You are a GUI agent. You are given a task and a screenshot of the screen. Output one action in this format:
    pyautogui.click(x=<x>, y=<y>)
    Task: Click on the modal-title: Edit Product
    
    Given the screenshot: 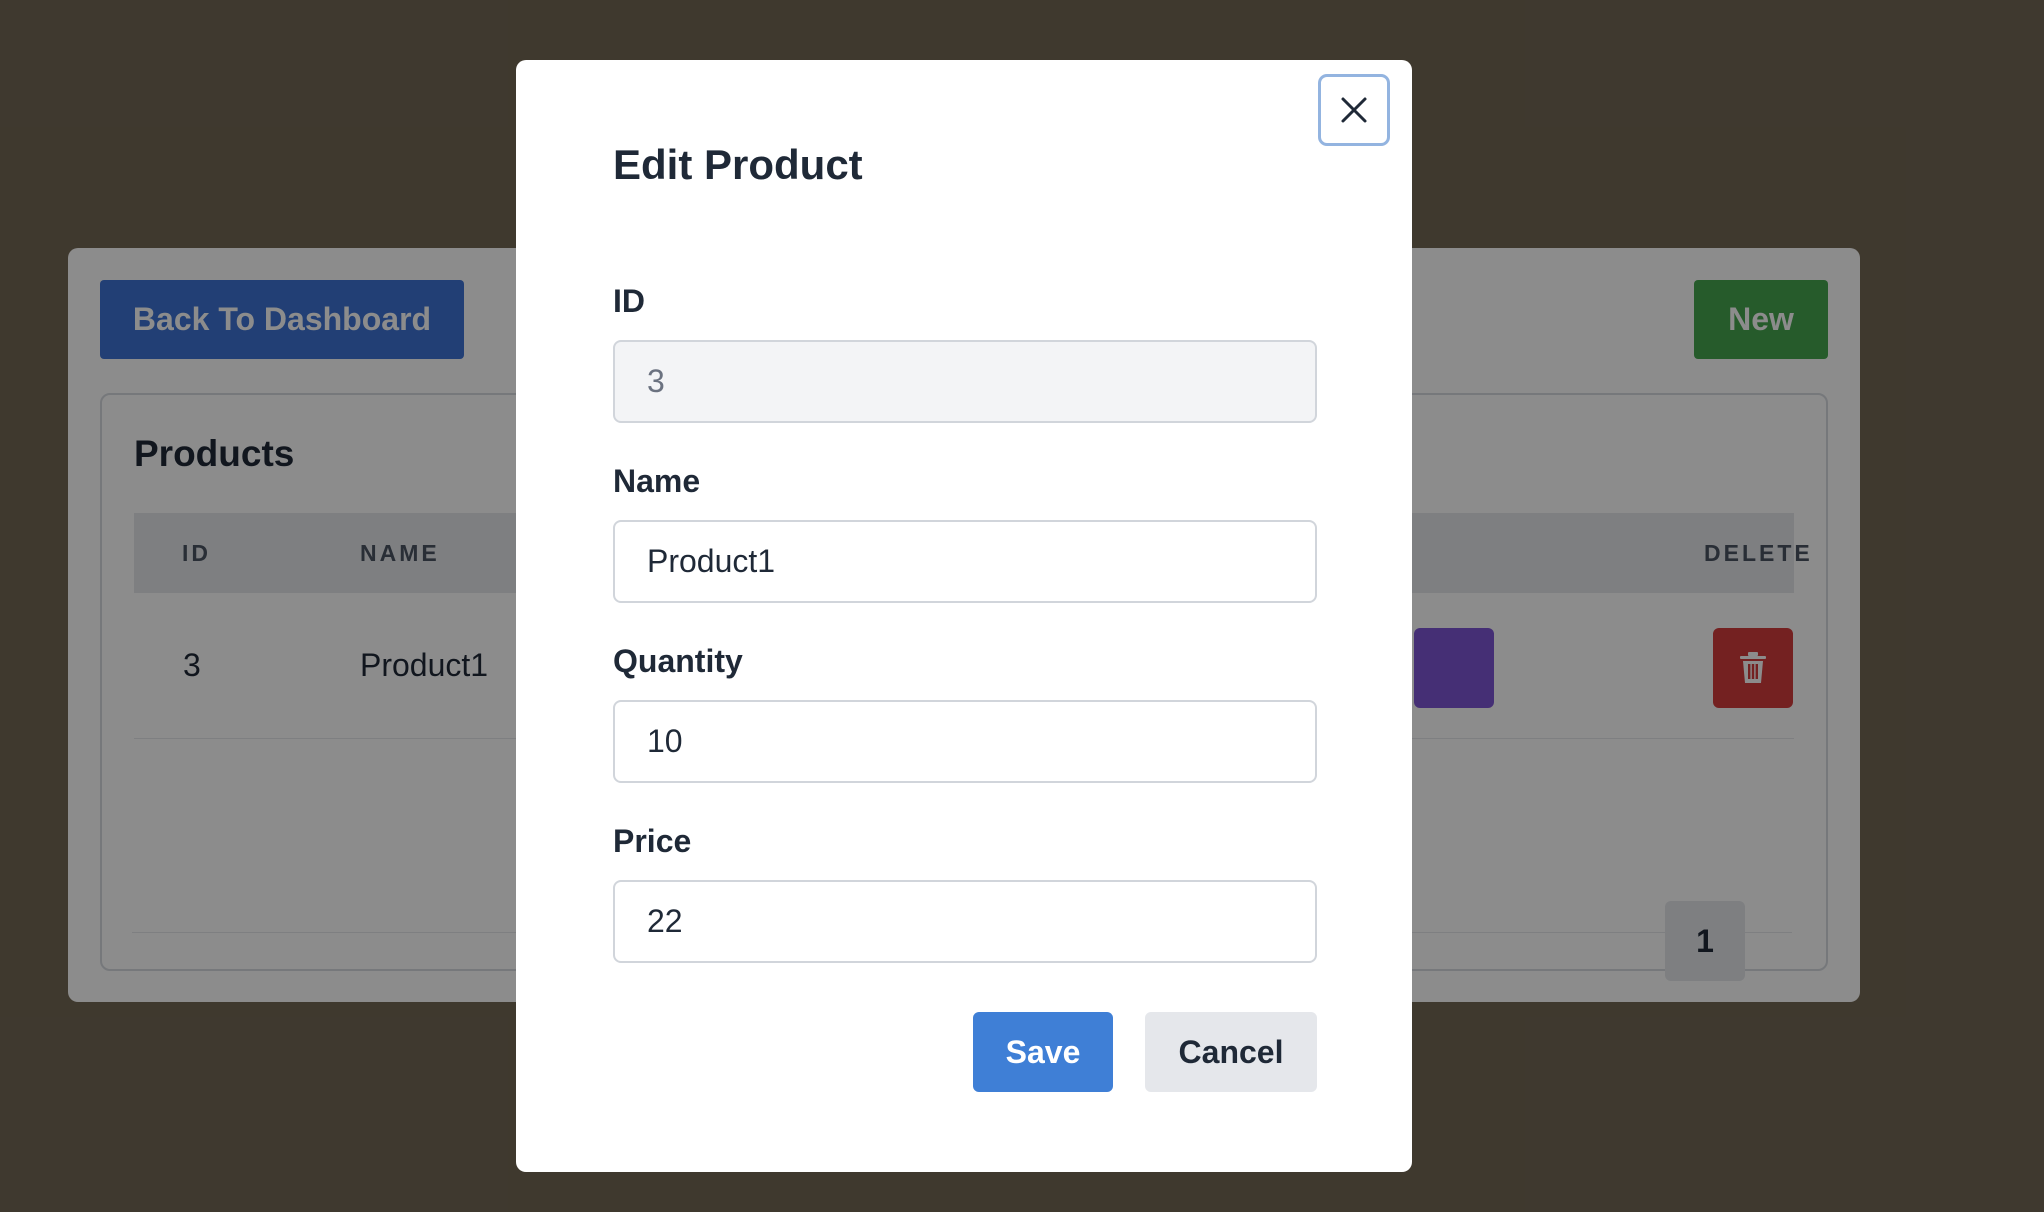 What is the action you would take?
    pyautogui.click(x=738, y=164)
    